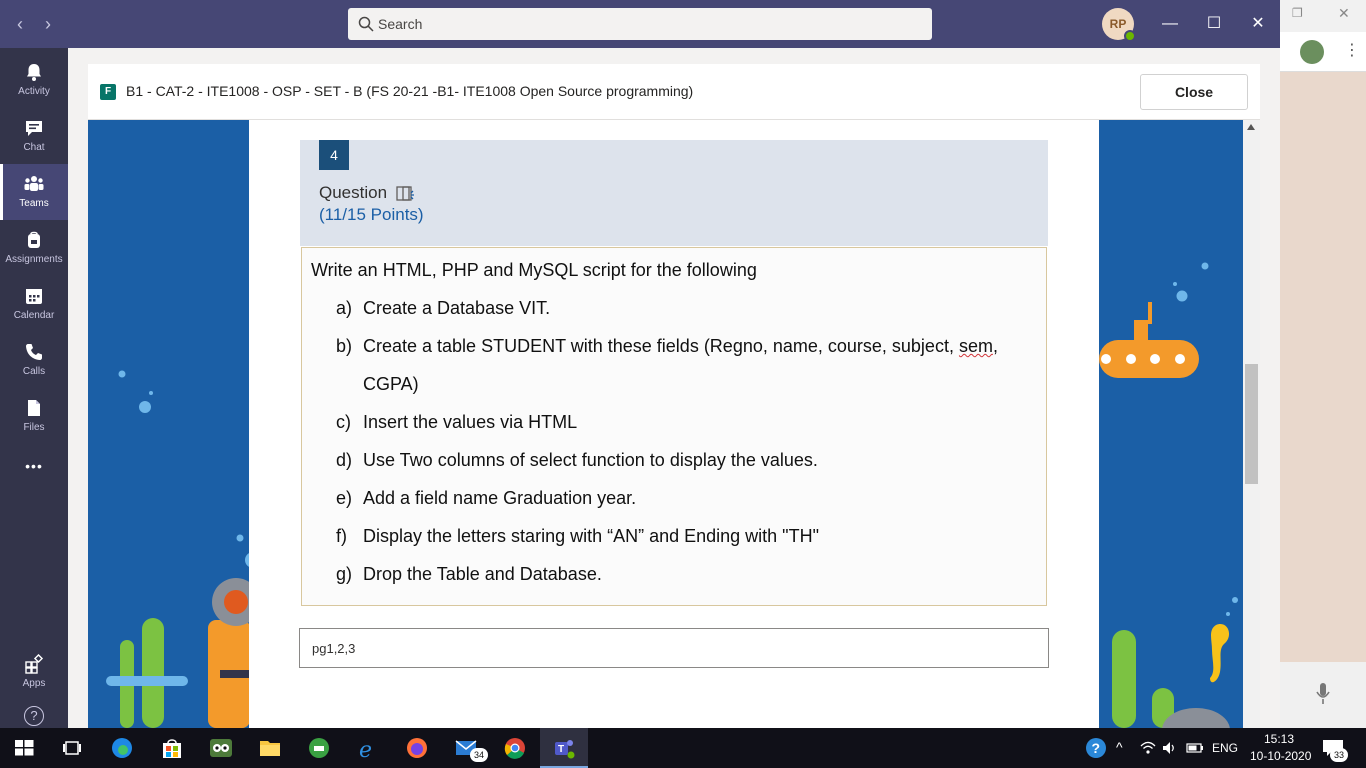  Describe the element at coordinates (34, 315) in the screenshot. I see `rail-label: Calendar` at that location.